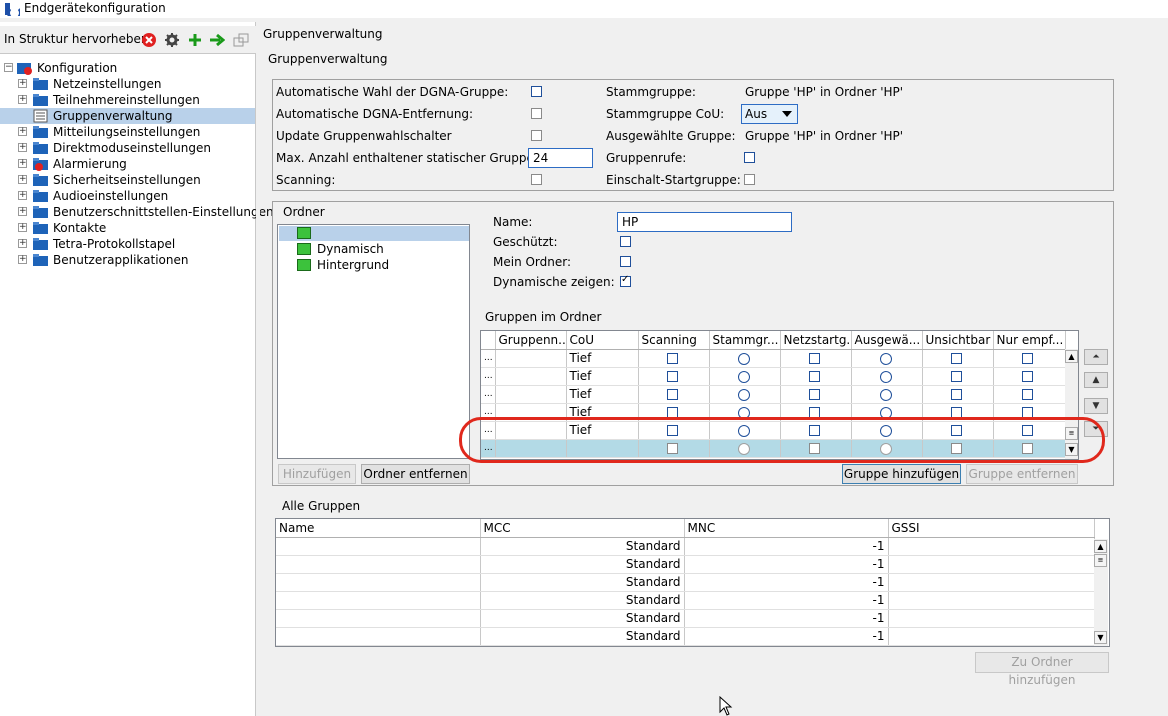 This screenshot has height=716, width=1168. I want to click on all-groups-scrollbar: ▲ ≡ ▼, so click(1101, 592).